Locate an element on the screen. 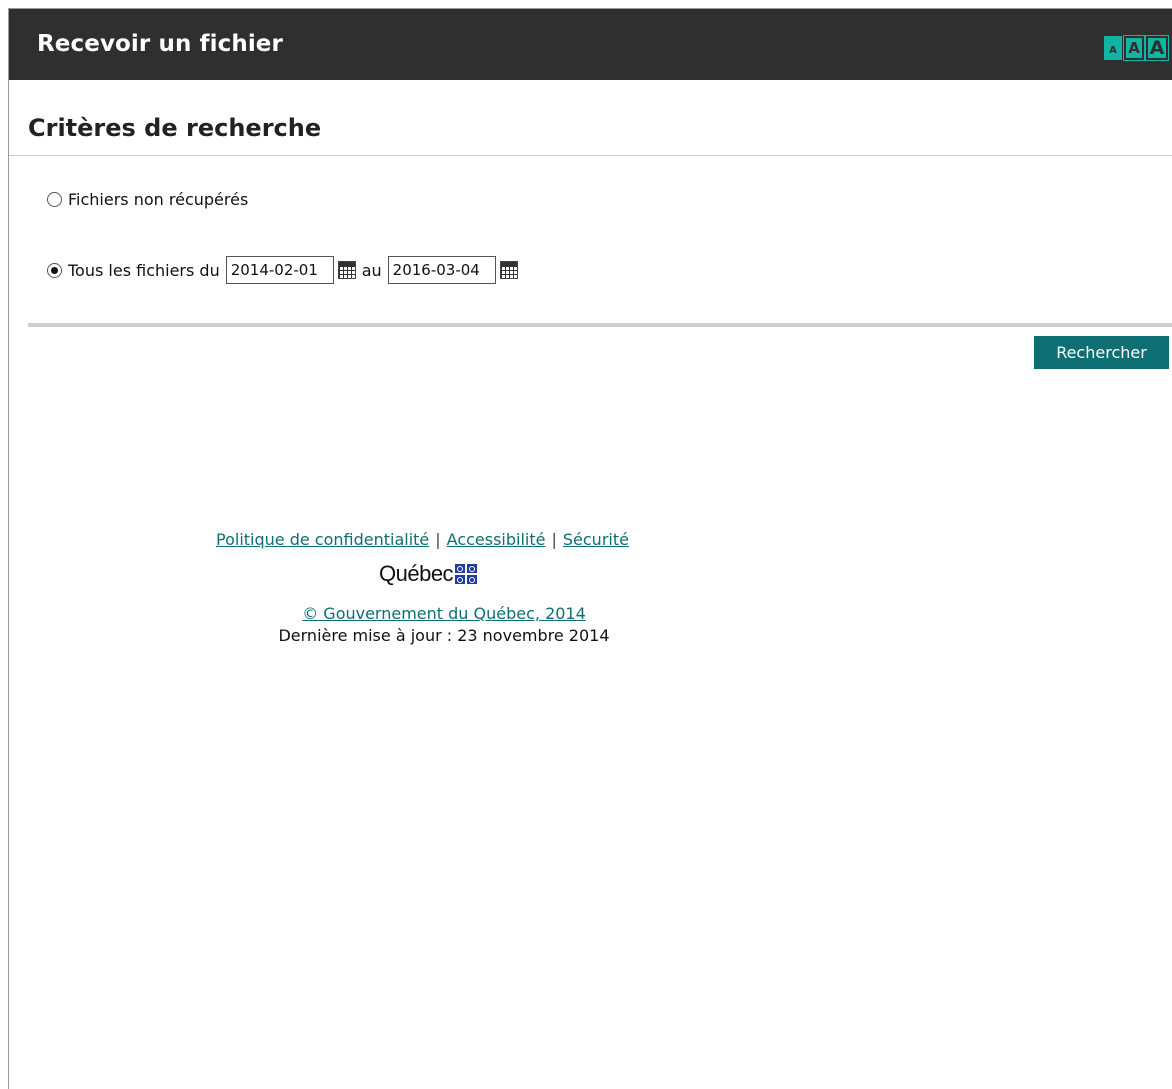 The width and height of the screenshot is (1172, 1089). radio-range is located at coordinates (54, 270).